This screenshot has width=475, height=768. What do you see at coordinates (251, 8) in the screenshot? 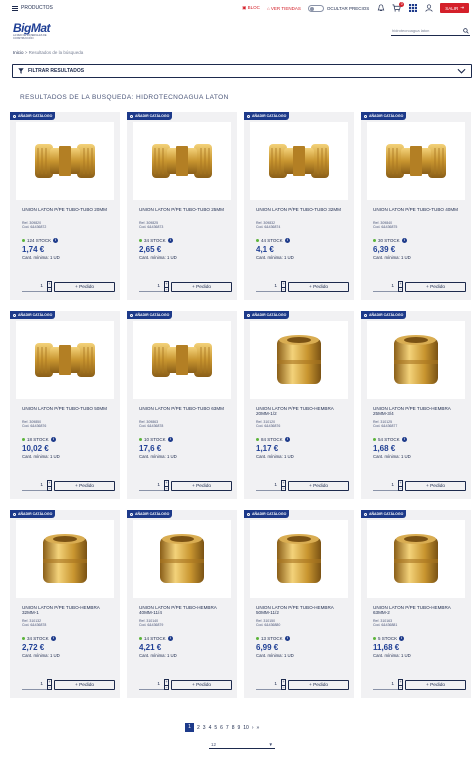
I see `bloc-link: ▣ BLOC` at bounding box center [251, 8].